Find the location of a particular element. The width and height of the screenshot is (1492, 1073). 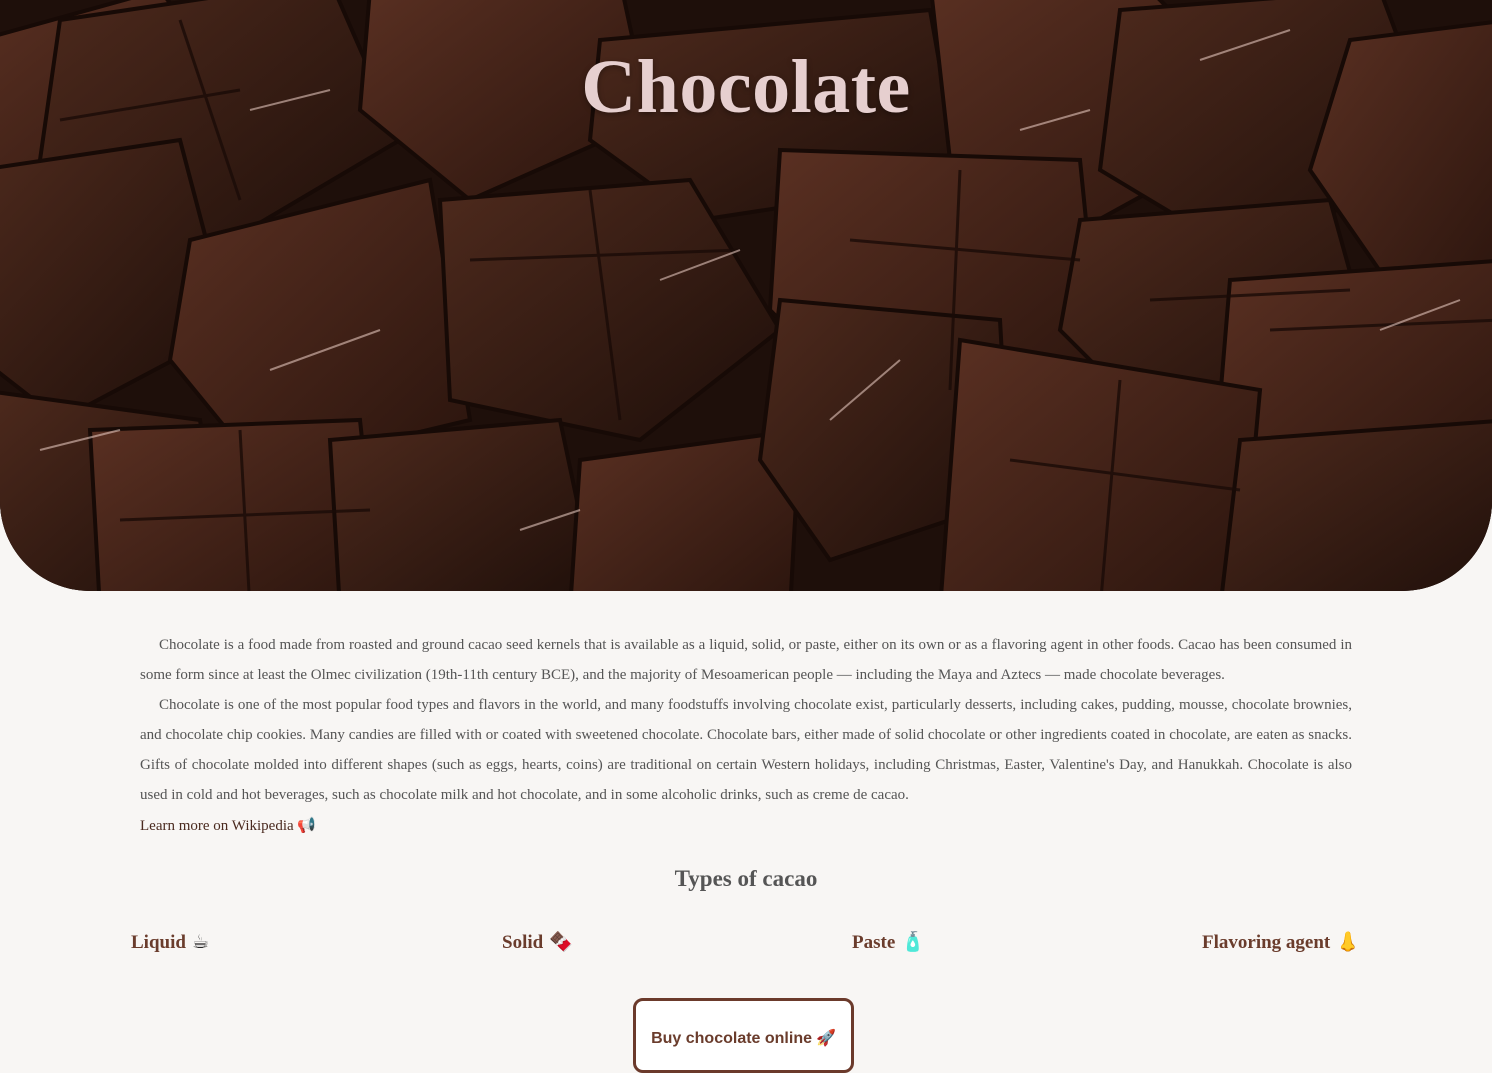

type-item-solid: Solid 🍫 is located at coordinates (537, 942).